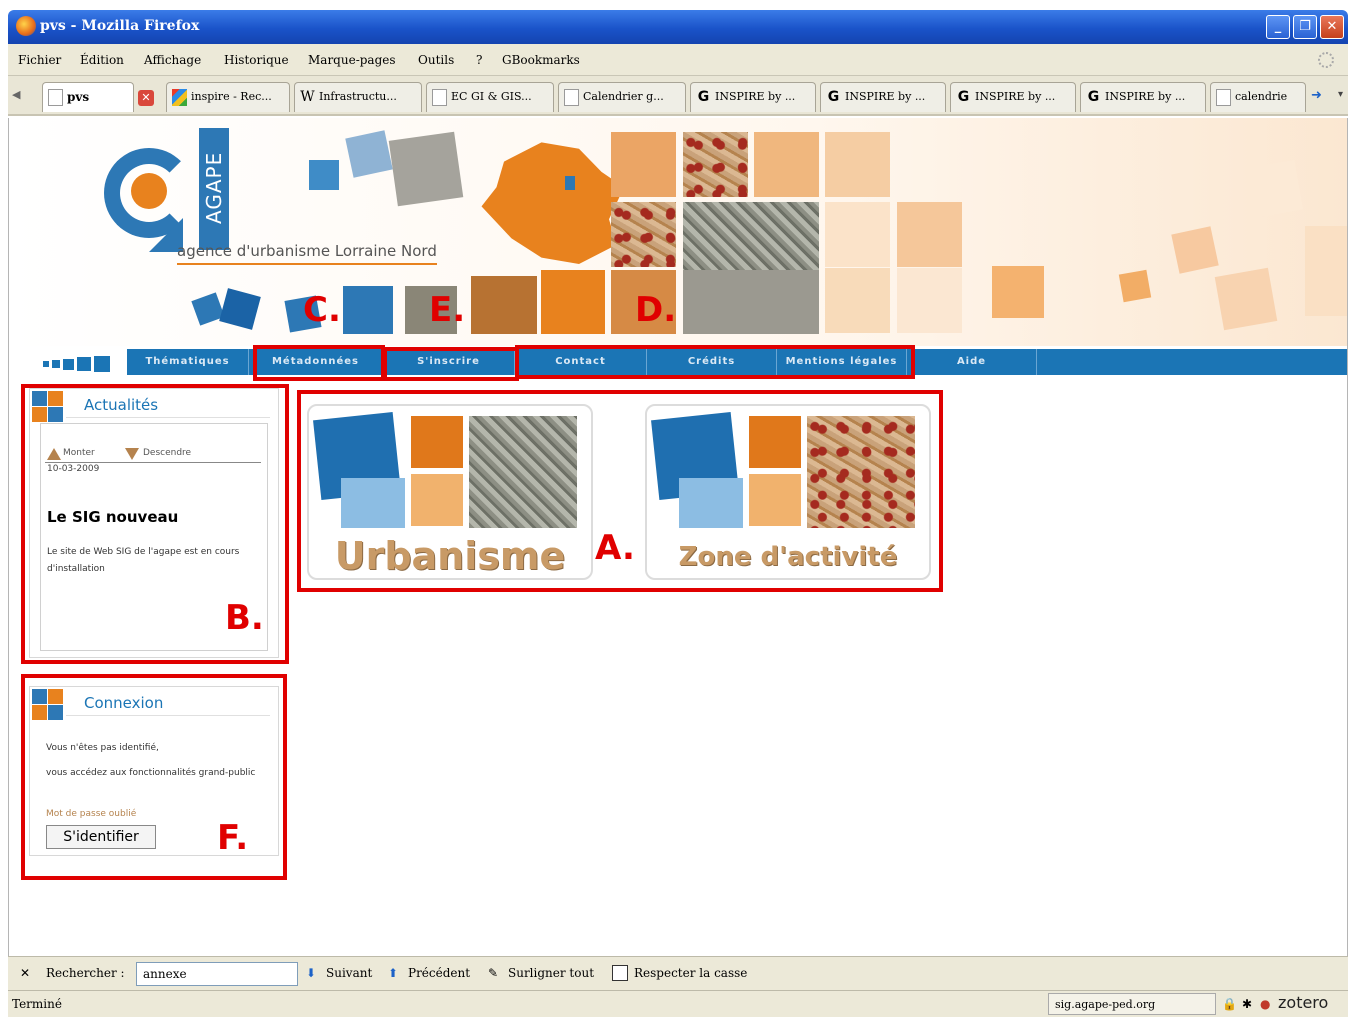 The width and height of the screenshot is (1356, 1017). I want to click on close-tab-icon: ✕, so click(146, 98).